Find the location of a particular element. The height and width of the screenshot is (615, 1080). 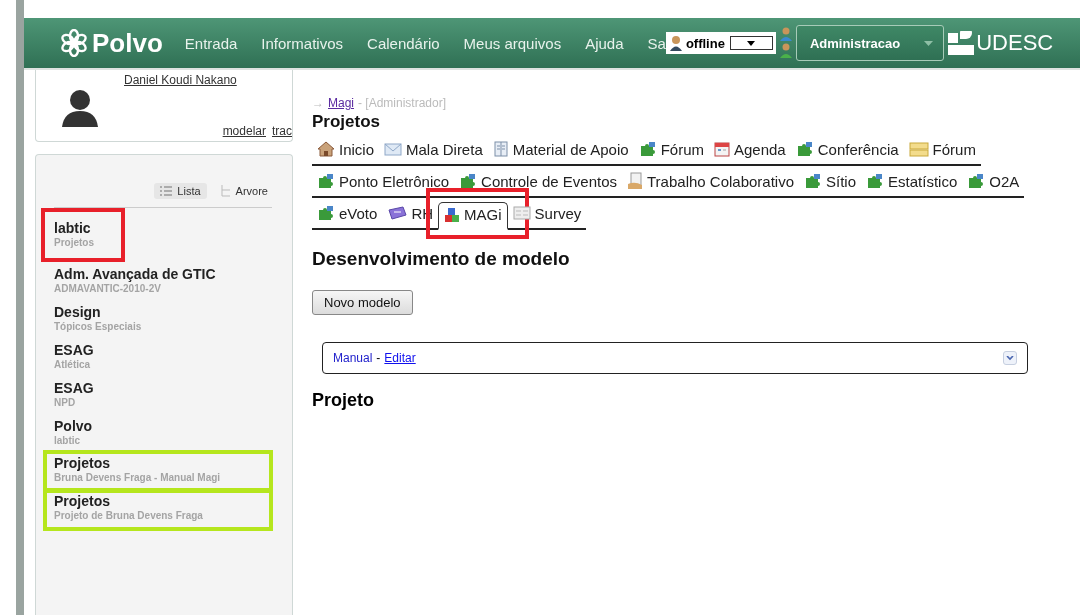

role-label: - [Administrador] is located at coordinates (402, 103).